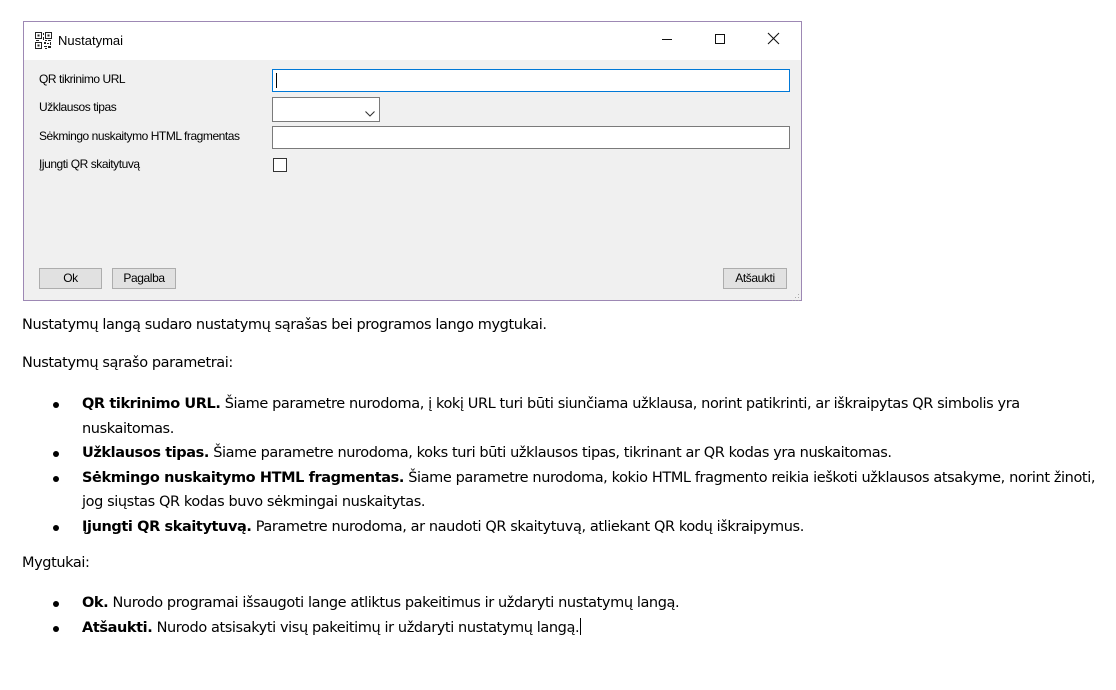 Image resolution: width=1116 pixels, height=690 pixels. I want to click on request-type-label: Užklausos tipas, so click(78, 107).